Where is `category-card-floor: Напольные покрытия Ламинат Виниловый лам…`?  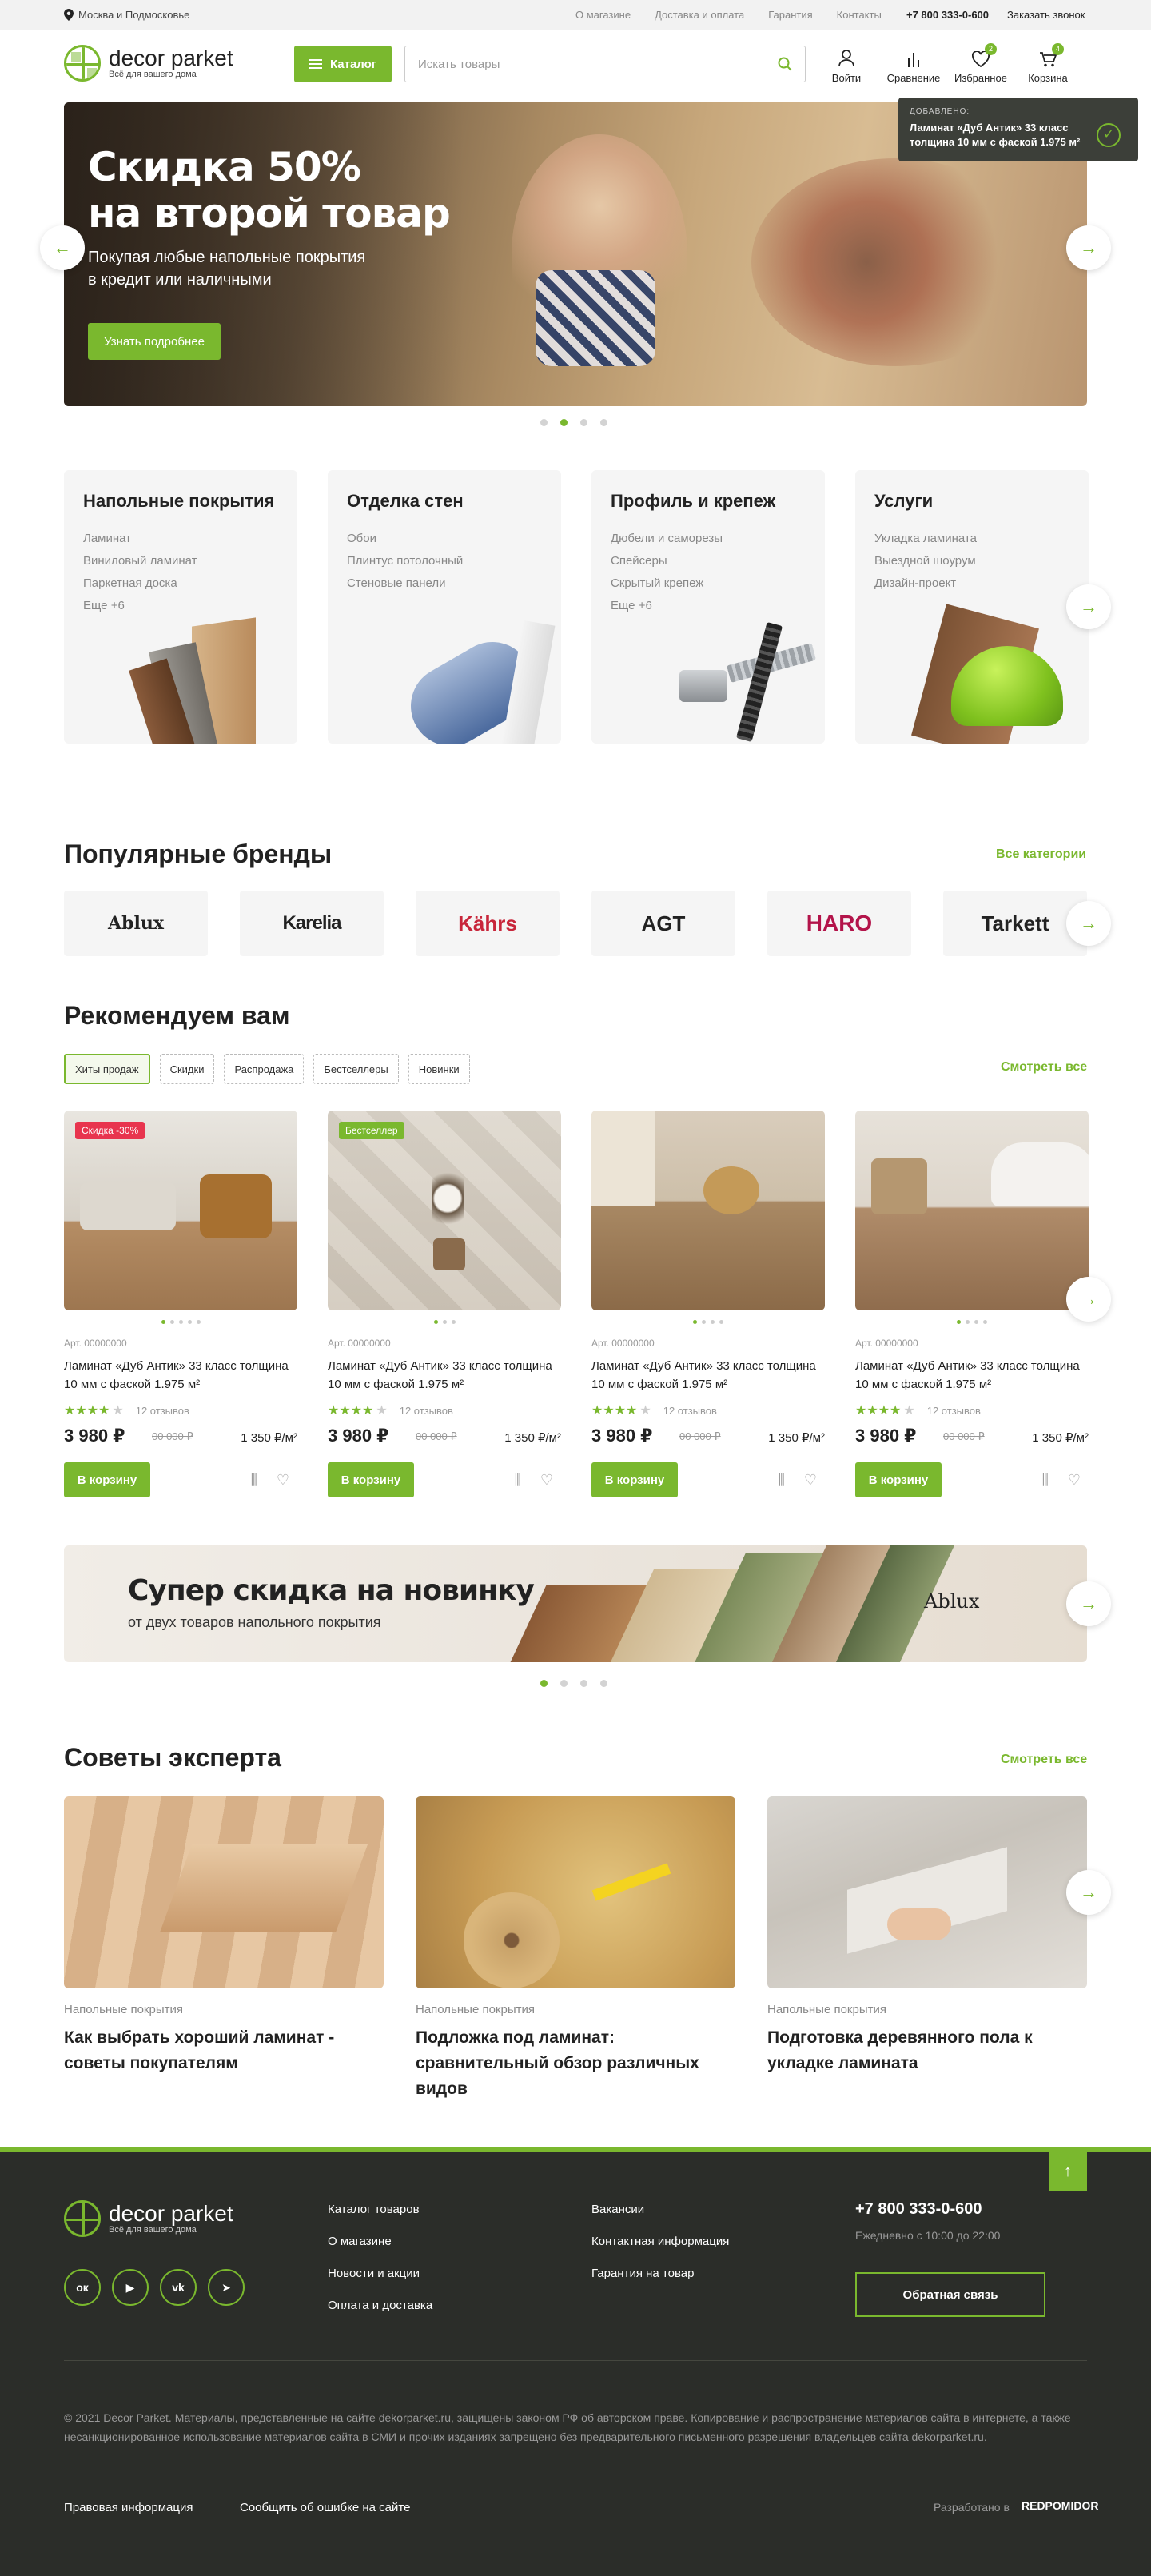 category-card-floor: Напольные покрытия Ламинат Виниловый лам… is located at coordinates (181, 607).